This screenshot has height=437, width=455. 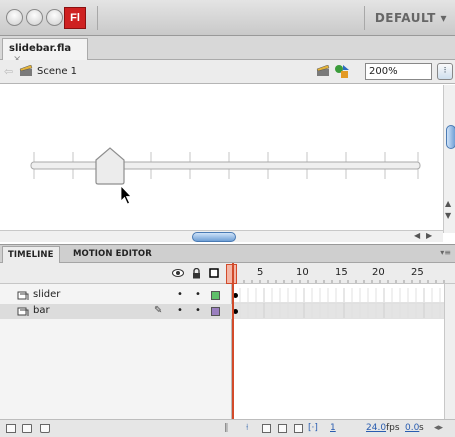 I want to click on minimize-window-button, so click(x=34, y=17).